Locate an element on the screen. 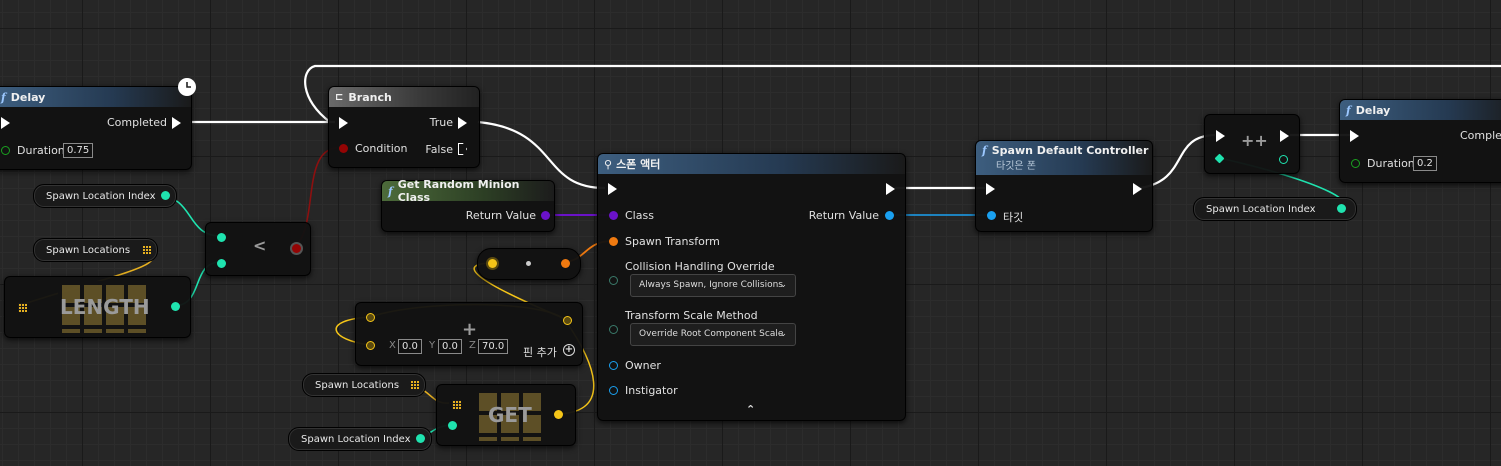 This screenshot has height=466, width=1501. collision-value: Always Spawn, Ignore Collisions is located at coordinates (711, 285).